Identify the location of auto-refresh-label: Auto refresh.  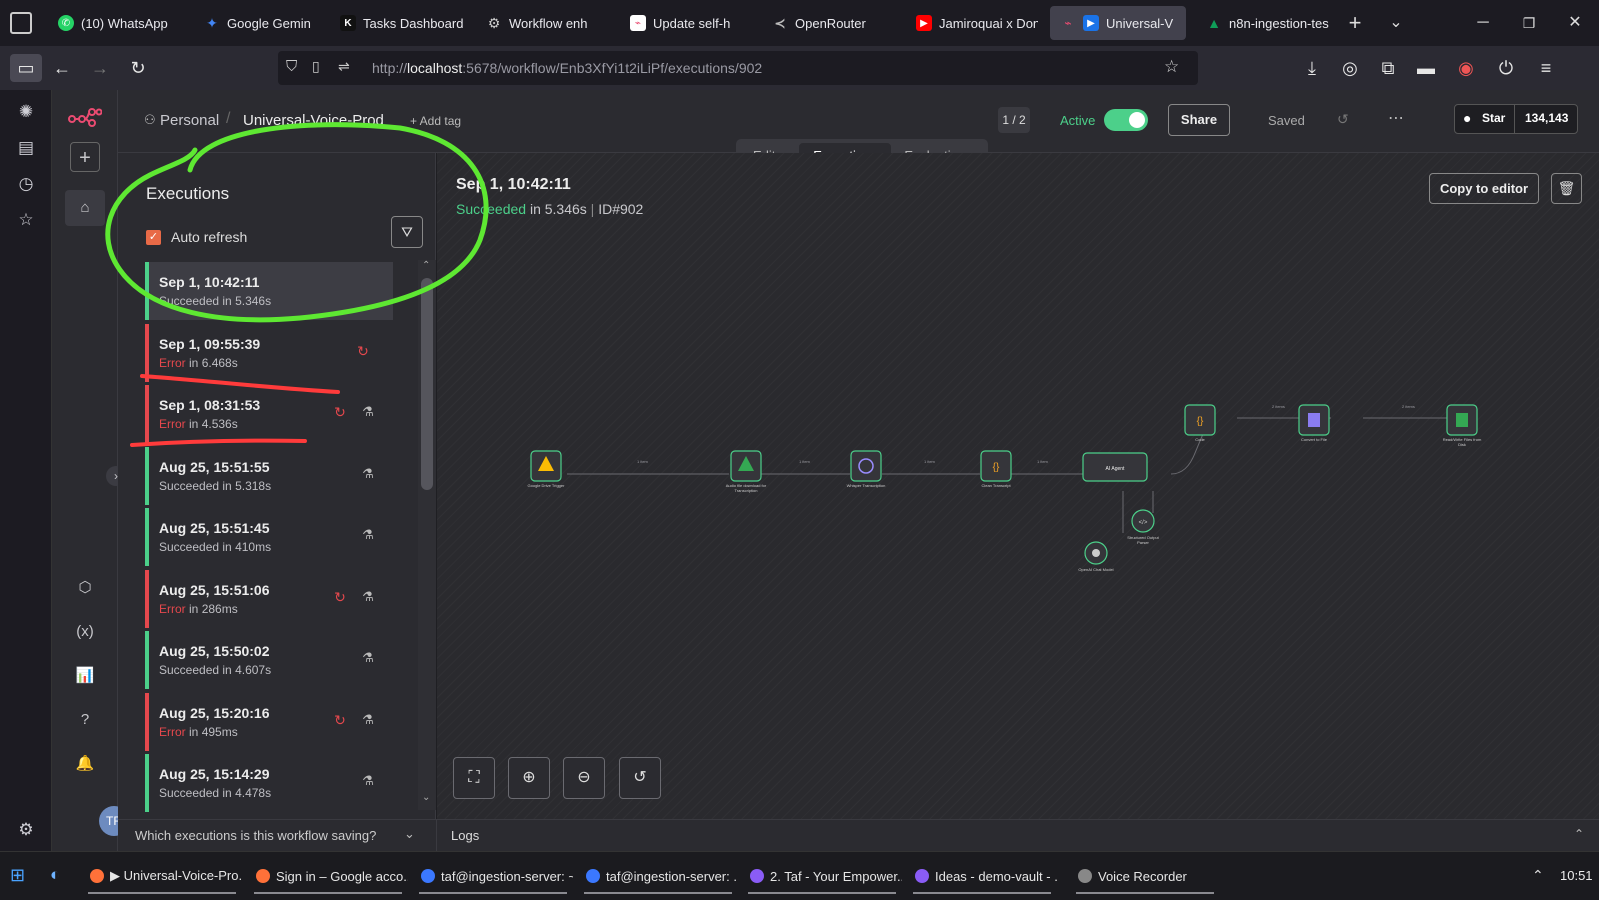
(209, 237).